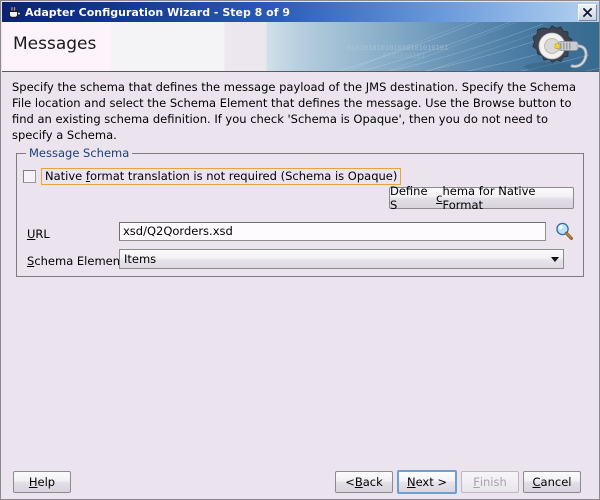 Image resolution: width=600 pixels, height=500 pixels. I want to click on java-coffee-cup-icon, so click(14, 12).